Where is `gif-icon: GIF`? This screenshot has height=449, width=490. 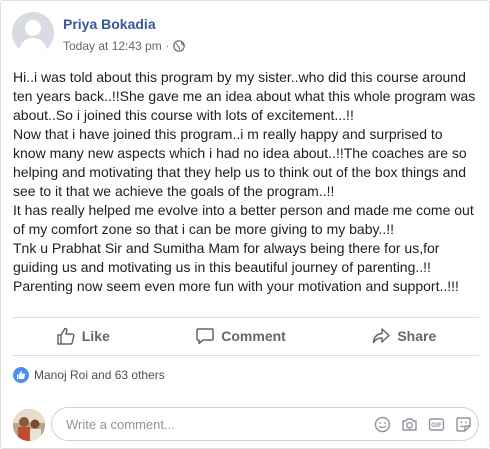
gif-icon: GIF is located at coordinates (436, 424).